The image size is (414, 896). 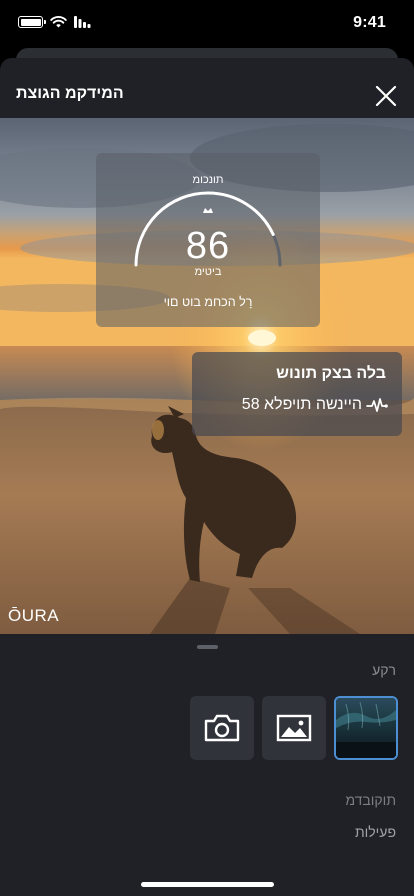 I want to click on sheet-title: המידקמ הגוצת, so click(x=70, y=93).